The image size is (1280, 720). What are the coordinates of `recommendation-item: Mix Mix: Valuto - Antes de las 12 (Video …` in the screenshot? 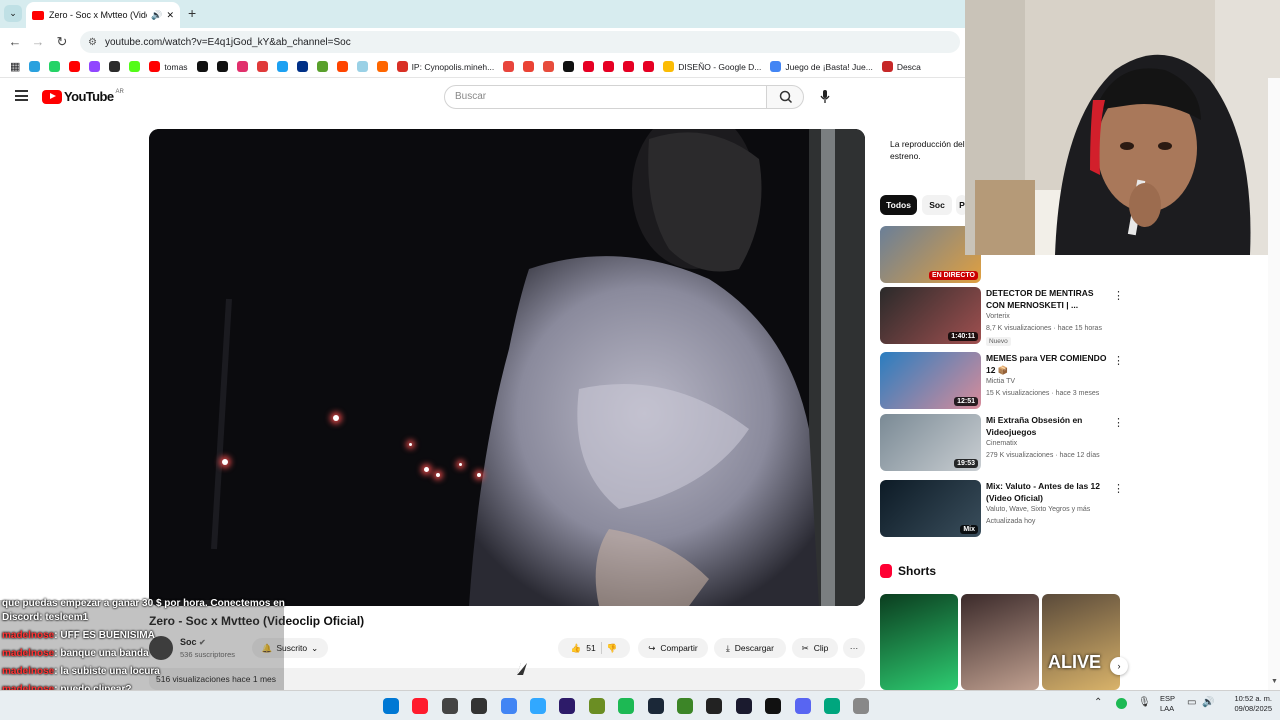 It's located at (1002, 509).